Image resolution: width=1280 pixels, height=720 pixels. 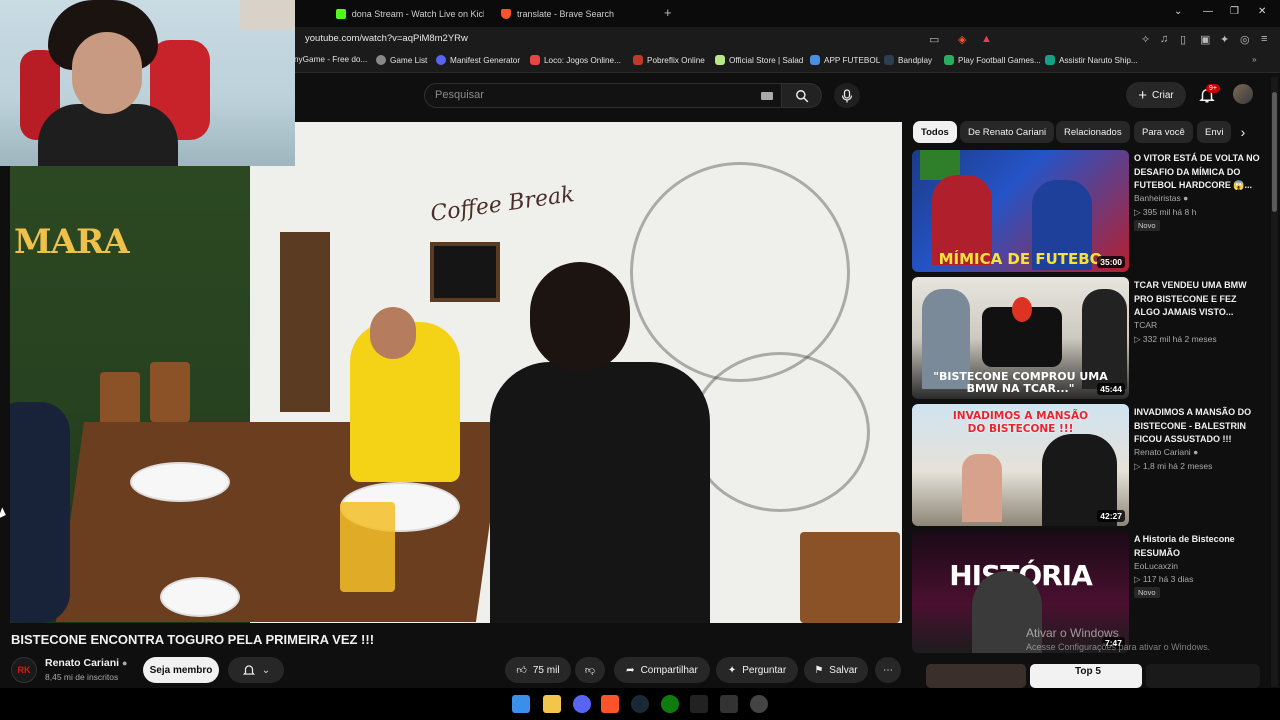 What do you see at coordinates (24, 670) in the screenshot?
I see `channel-avatar: RK` at bounding box center [24, 670].